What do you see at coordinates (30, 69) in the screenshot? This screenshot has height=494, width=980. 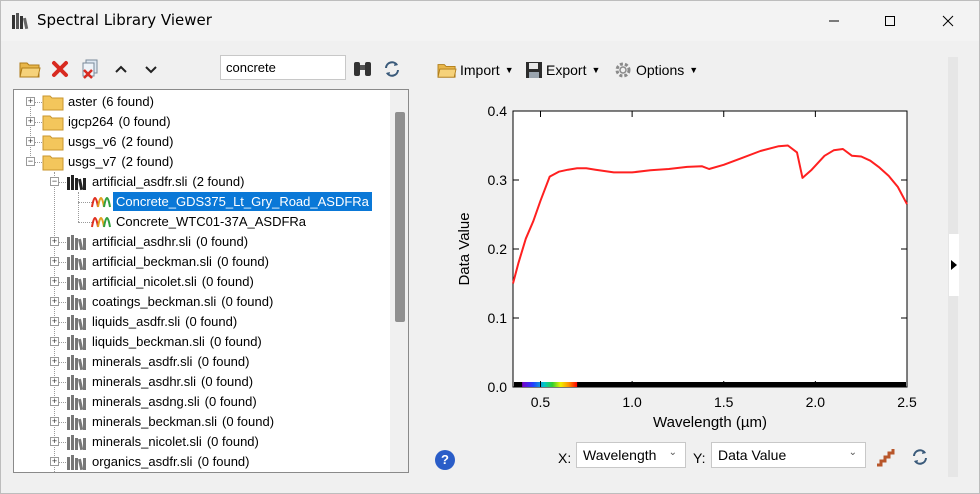 I see `open-folder-button` at bounding box center [30, 69].